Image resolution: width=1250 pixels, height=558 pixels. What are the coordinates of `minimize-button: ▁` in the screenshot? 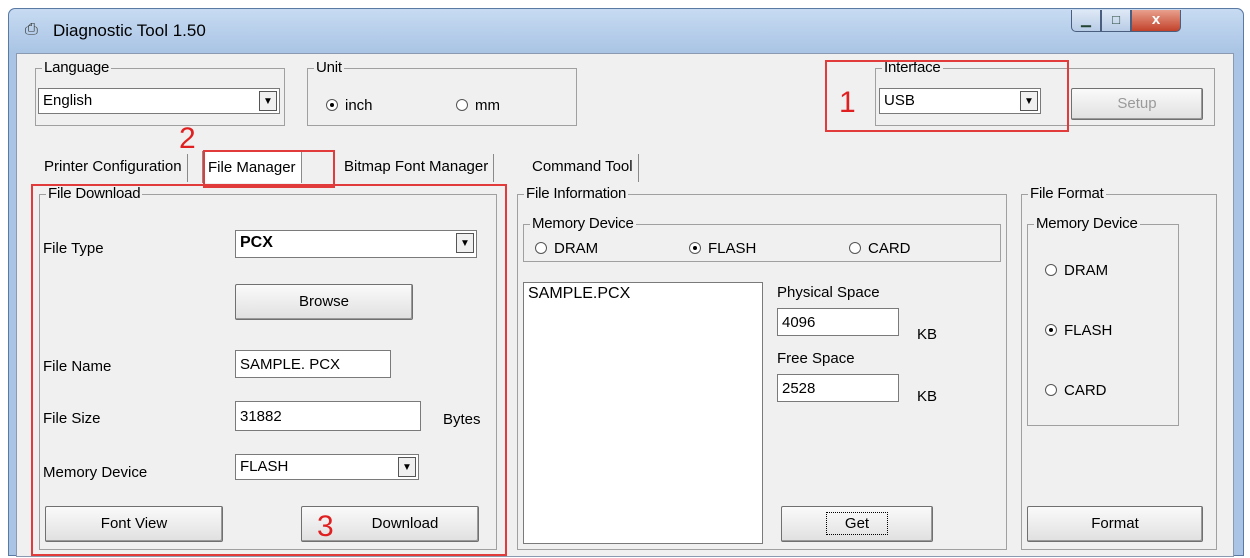 It's located at (1086, 21).